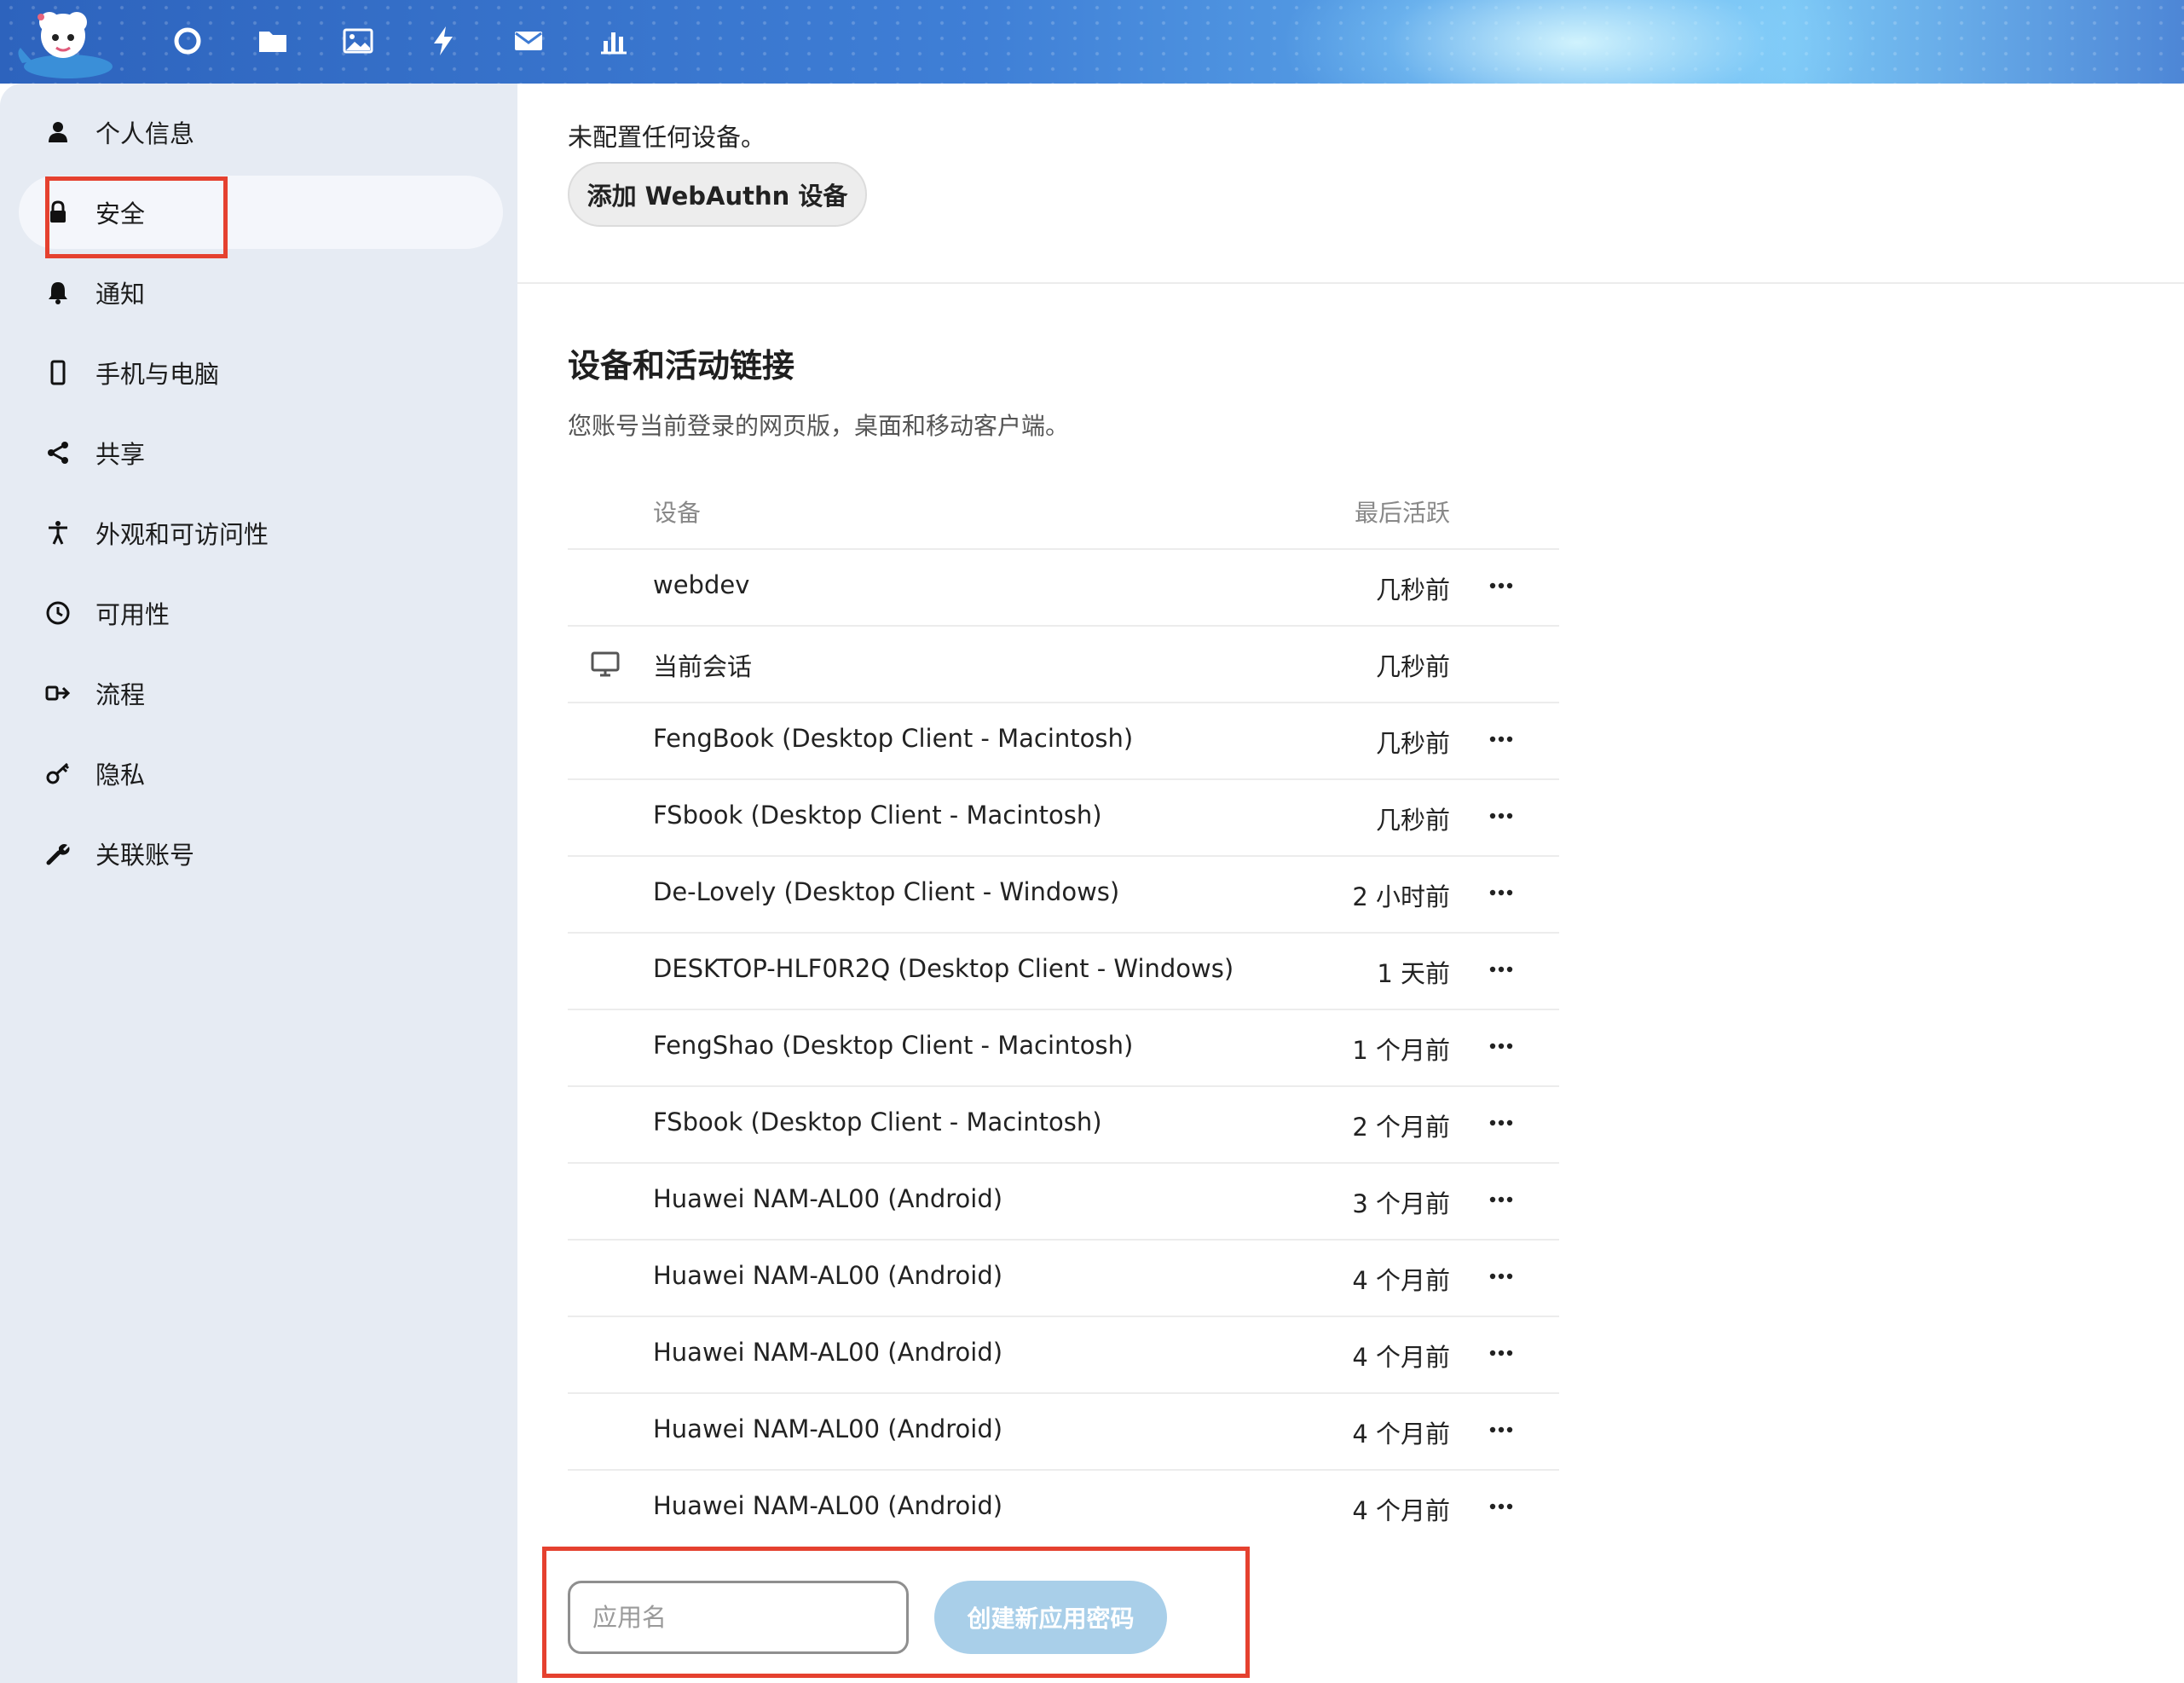 The height and width of the screenshot is (1683, 2184). Describe the element at coordinates (1350, 283) in the screenshot. I see `section-divider` at that location.